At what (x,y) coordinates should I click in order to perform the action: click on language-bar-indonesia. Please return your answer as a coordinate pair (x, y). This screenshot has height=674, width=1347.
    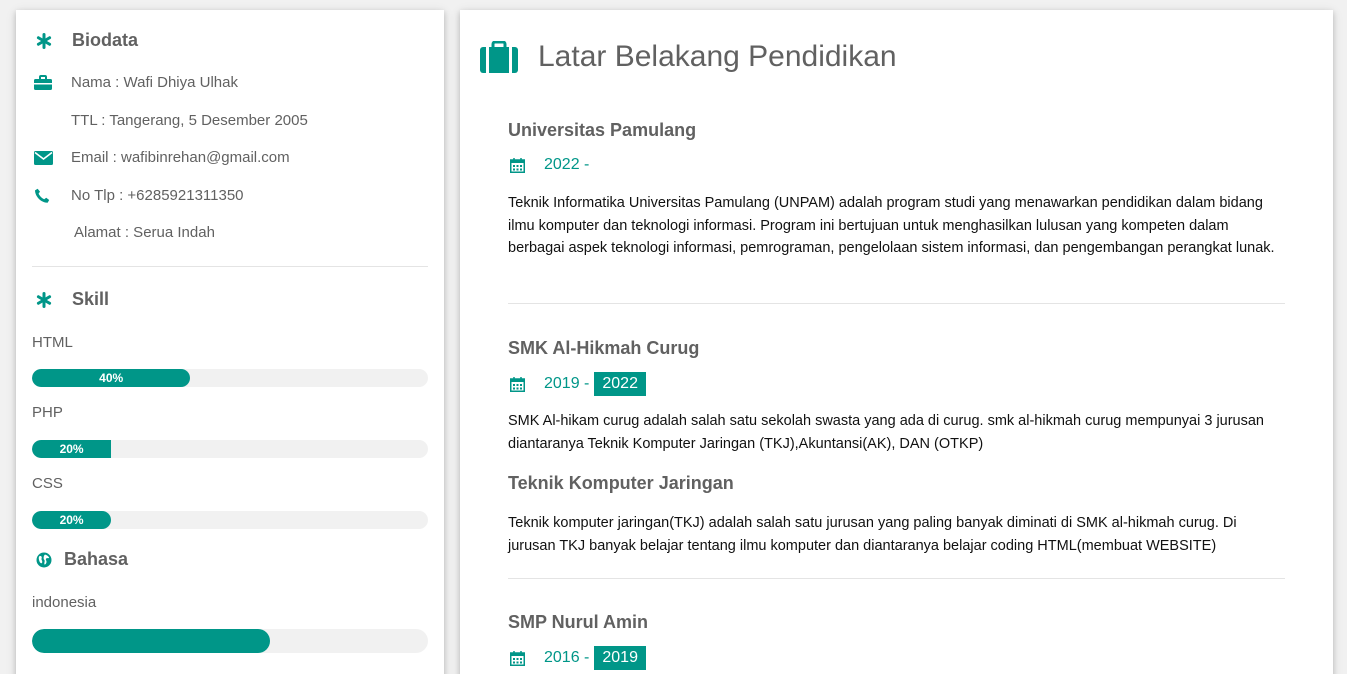
    Looking at the image, I should click on (230, 641).